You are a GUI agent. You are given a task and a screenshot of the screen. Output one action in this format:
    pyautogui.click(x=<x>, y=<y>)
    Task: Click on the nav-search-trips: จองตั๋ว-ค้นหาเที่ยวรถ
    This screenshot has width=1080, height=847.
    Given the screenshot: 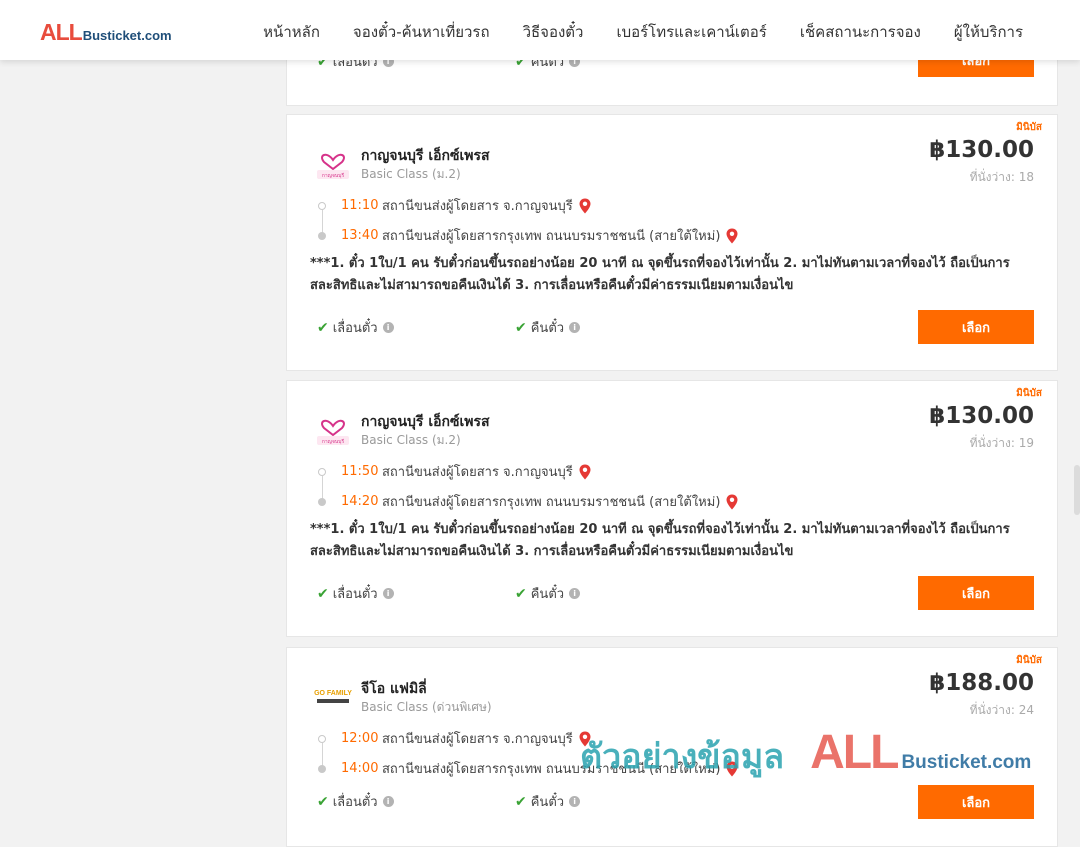 What is the action you would take?
    pyautogui.click(x=421, y=32)
    